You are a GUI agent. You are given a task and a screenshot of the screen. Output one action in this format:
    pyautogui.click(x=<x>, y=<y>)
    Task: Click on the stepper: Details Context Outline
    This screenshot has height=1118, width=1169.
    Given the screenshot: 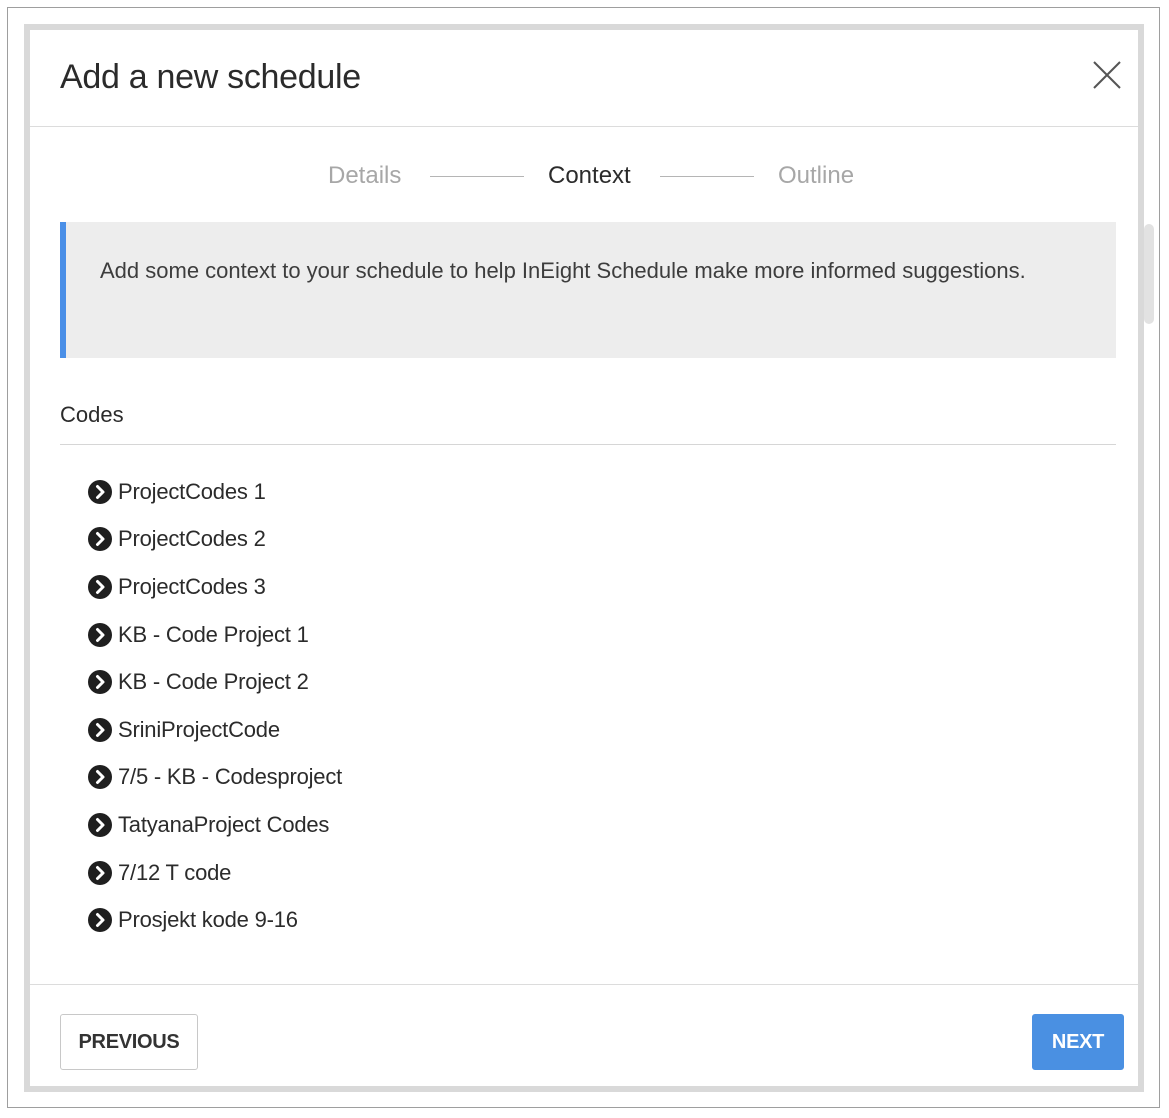 What is the action you would take?
    pyautogui.click(x=584, y=176)
    